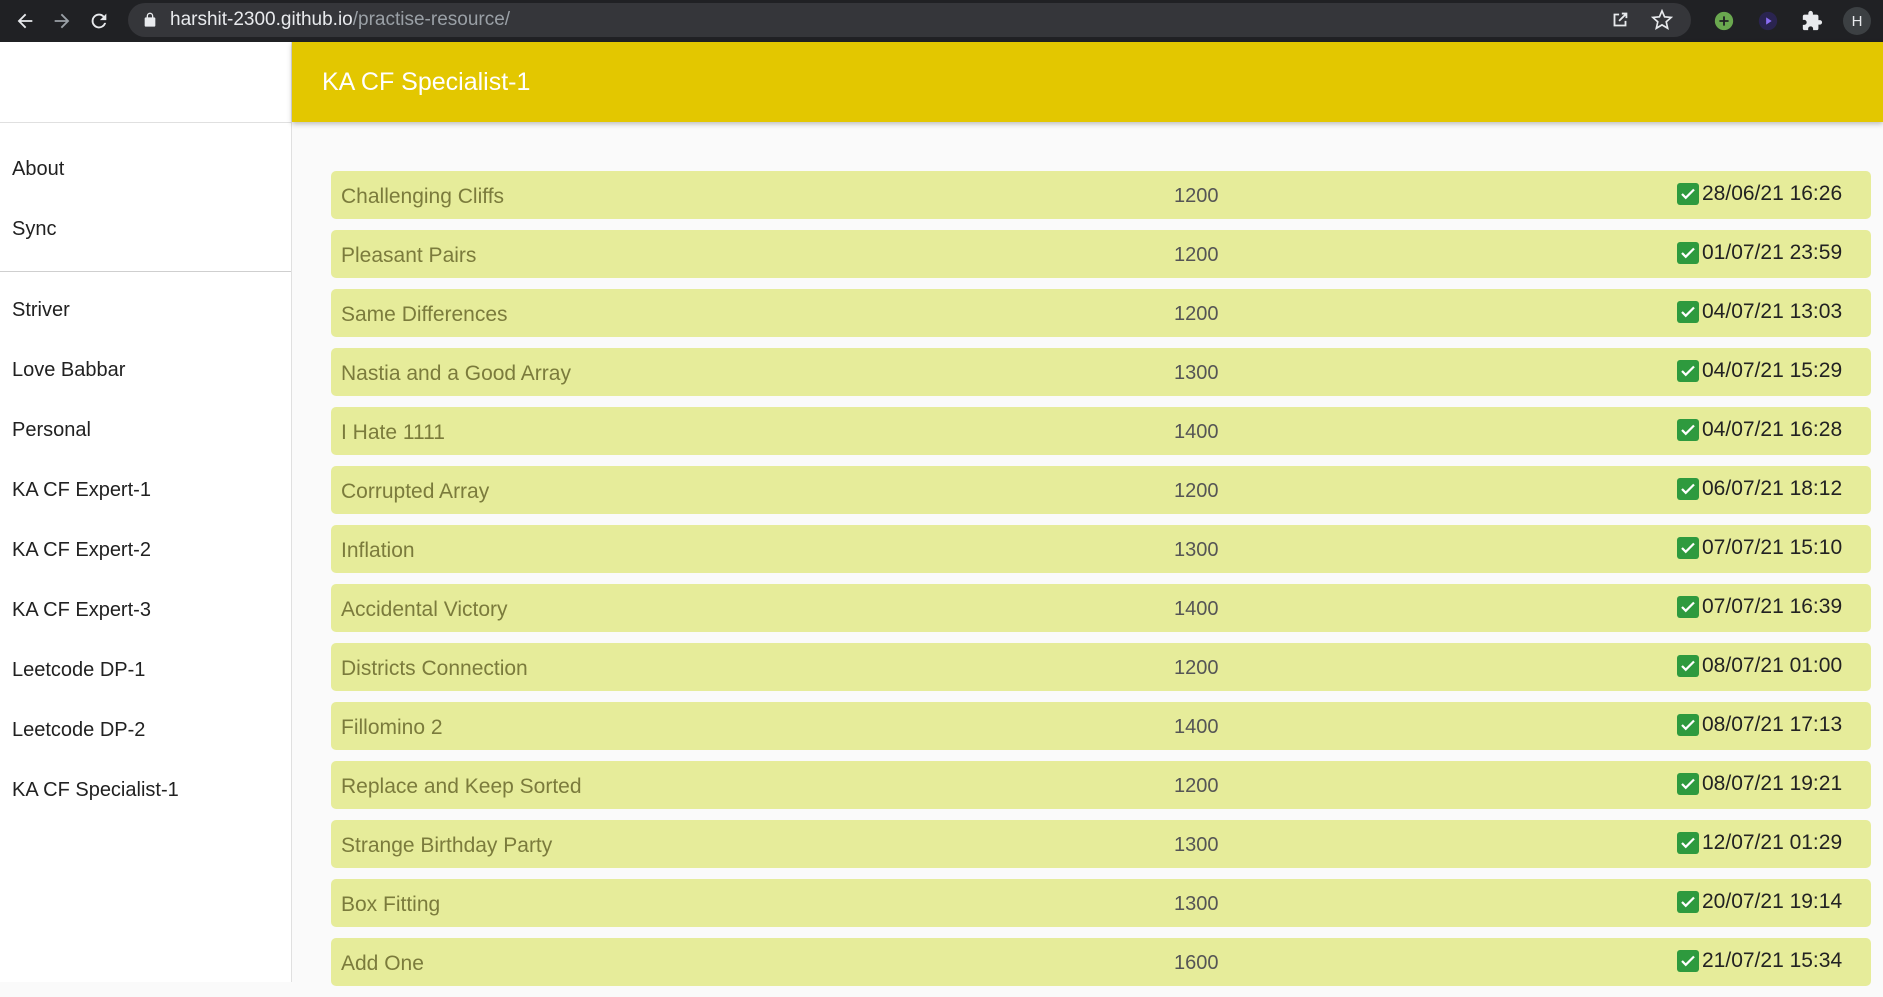 This screenshot has height=997, width=1883. What do you see at coordinates (145, 670) in the screenshot?
I see `sidebar-item-leetcode-dp-1: Leetcode DP-1` at bounding box center [145, 670].